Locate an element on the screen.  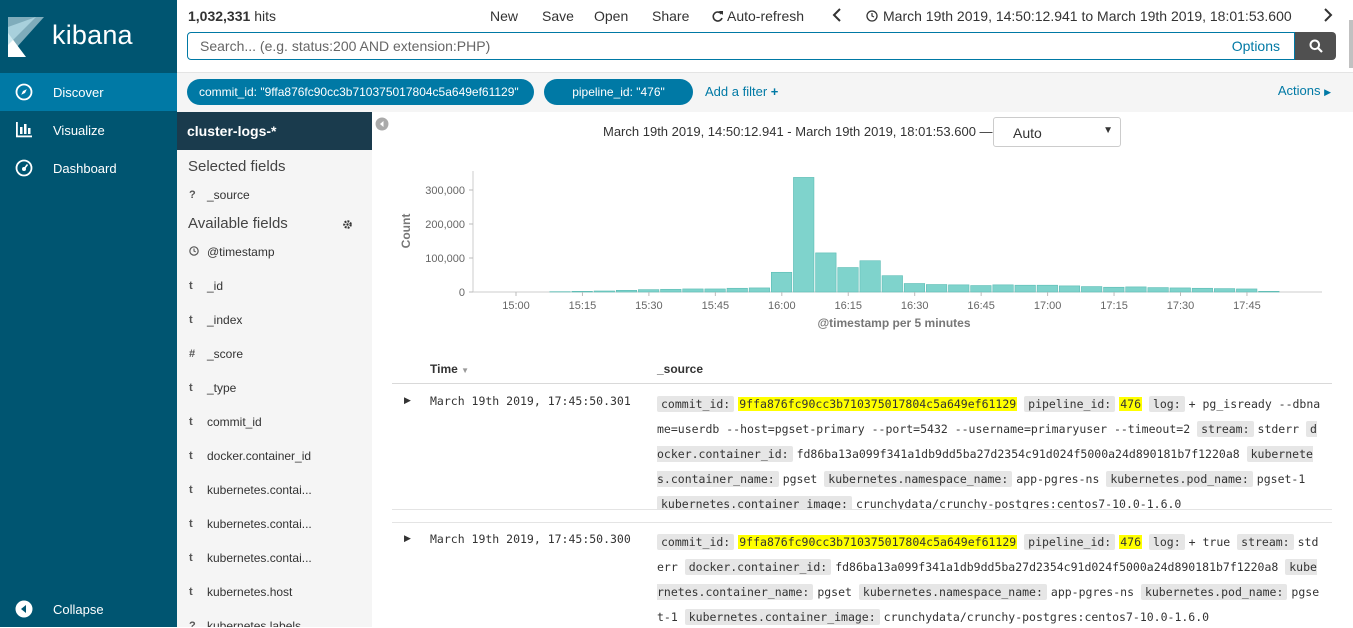
auto-refresh-button: Auto-refresh is located at coordinates (757, 16).